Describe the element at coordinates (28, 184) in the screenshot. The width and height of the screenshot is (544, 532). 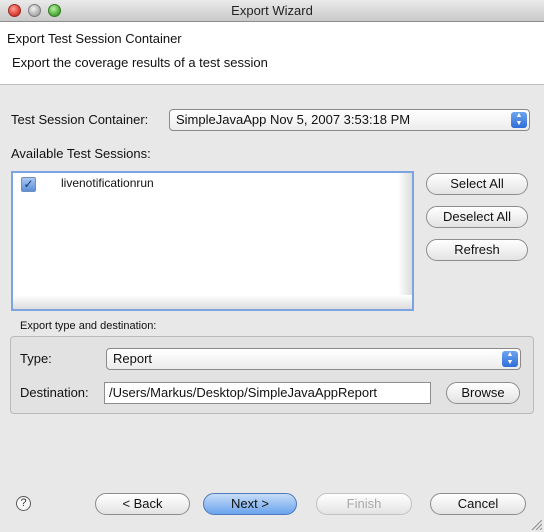
I see `checkbox-checked-icon: ✓` at that location.